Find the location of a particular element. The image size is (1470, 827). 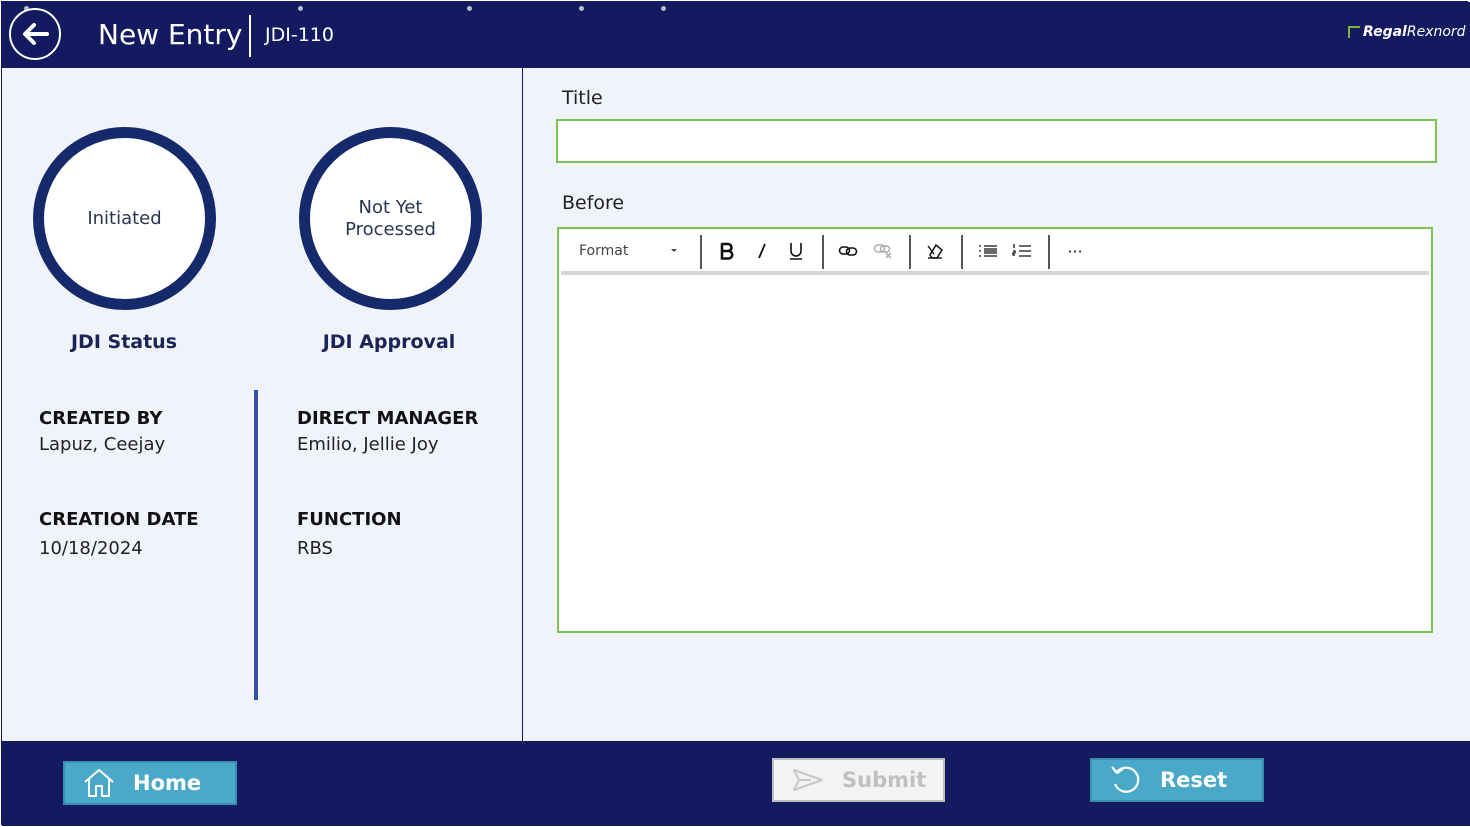

more-options-button: ··· is located at coordinates (1075, 251).